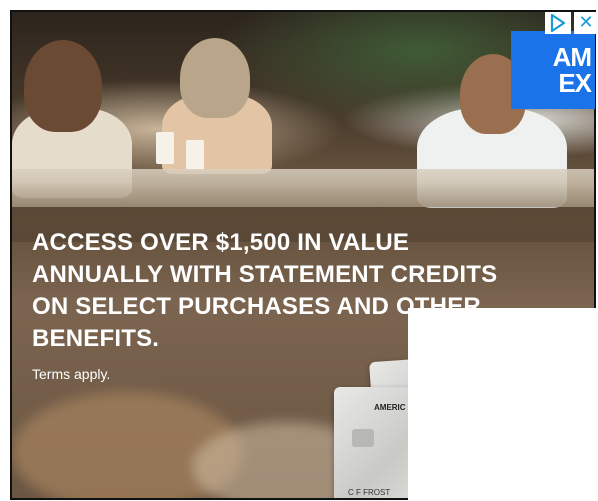  I want to click on logo-line: EX, so click(575, 83).